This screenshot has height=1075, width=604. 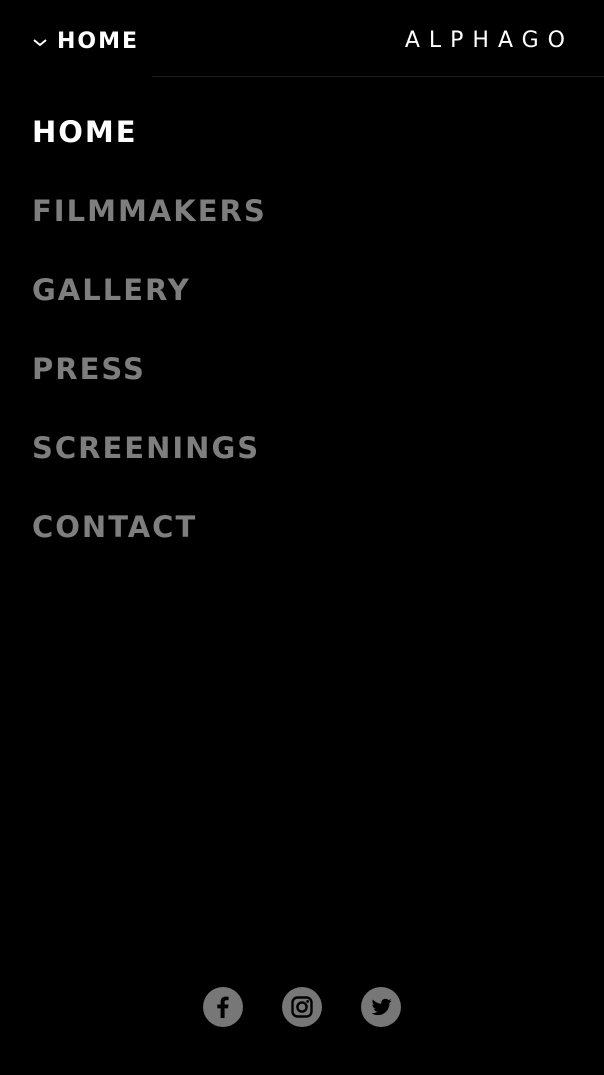 I want to click on menu-item-gallery: GALLERY, so click(x=149, y=290).